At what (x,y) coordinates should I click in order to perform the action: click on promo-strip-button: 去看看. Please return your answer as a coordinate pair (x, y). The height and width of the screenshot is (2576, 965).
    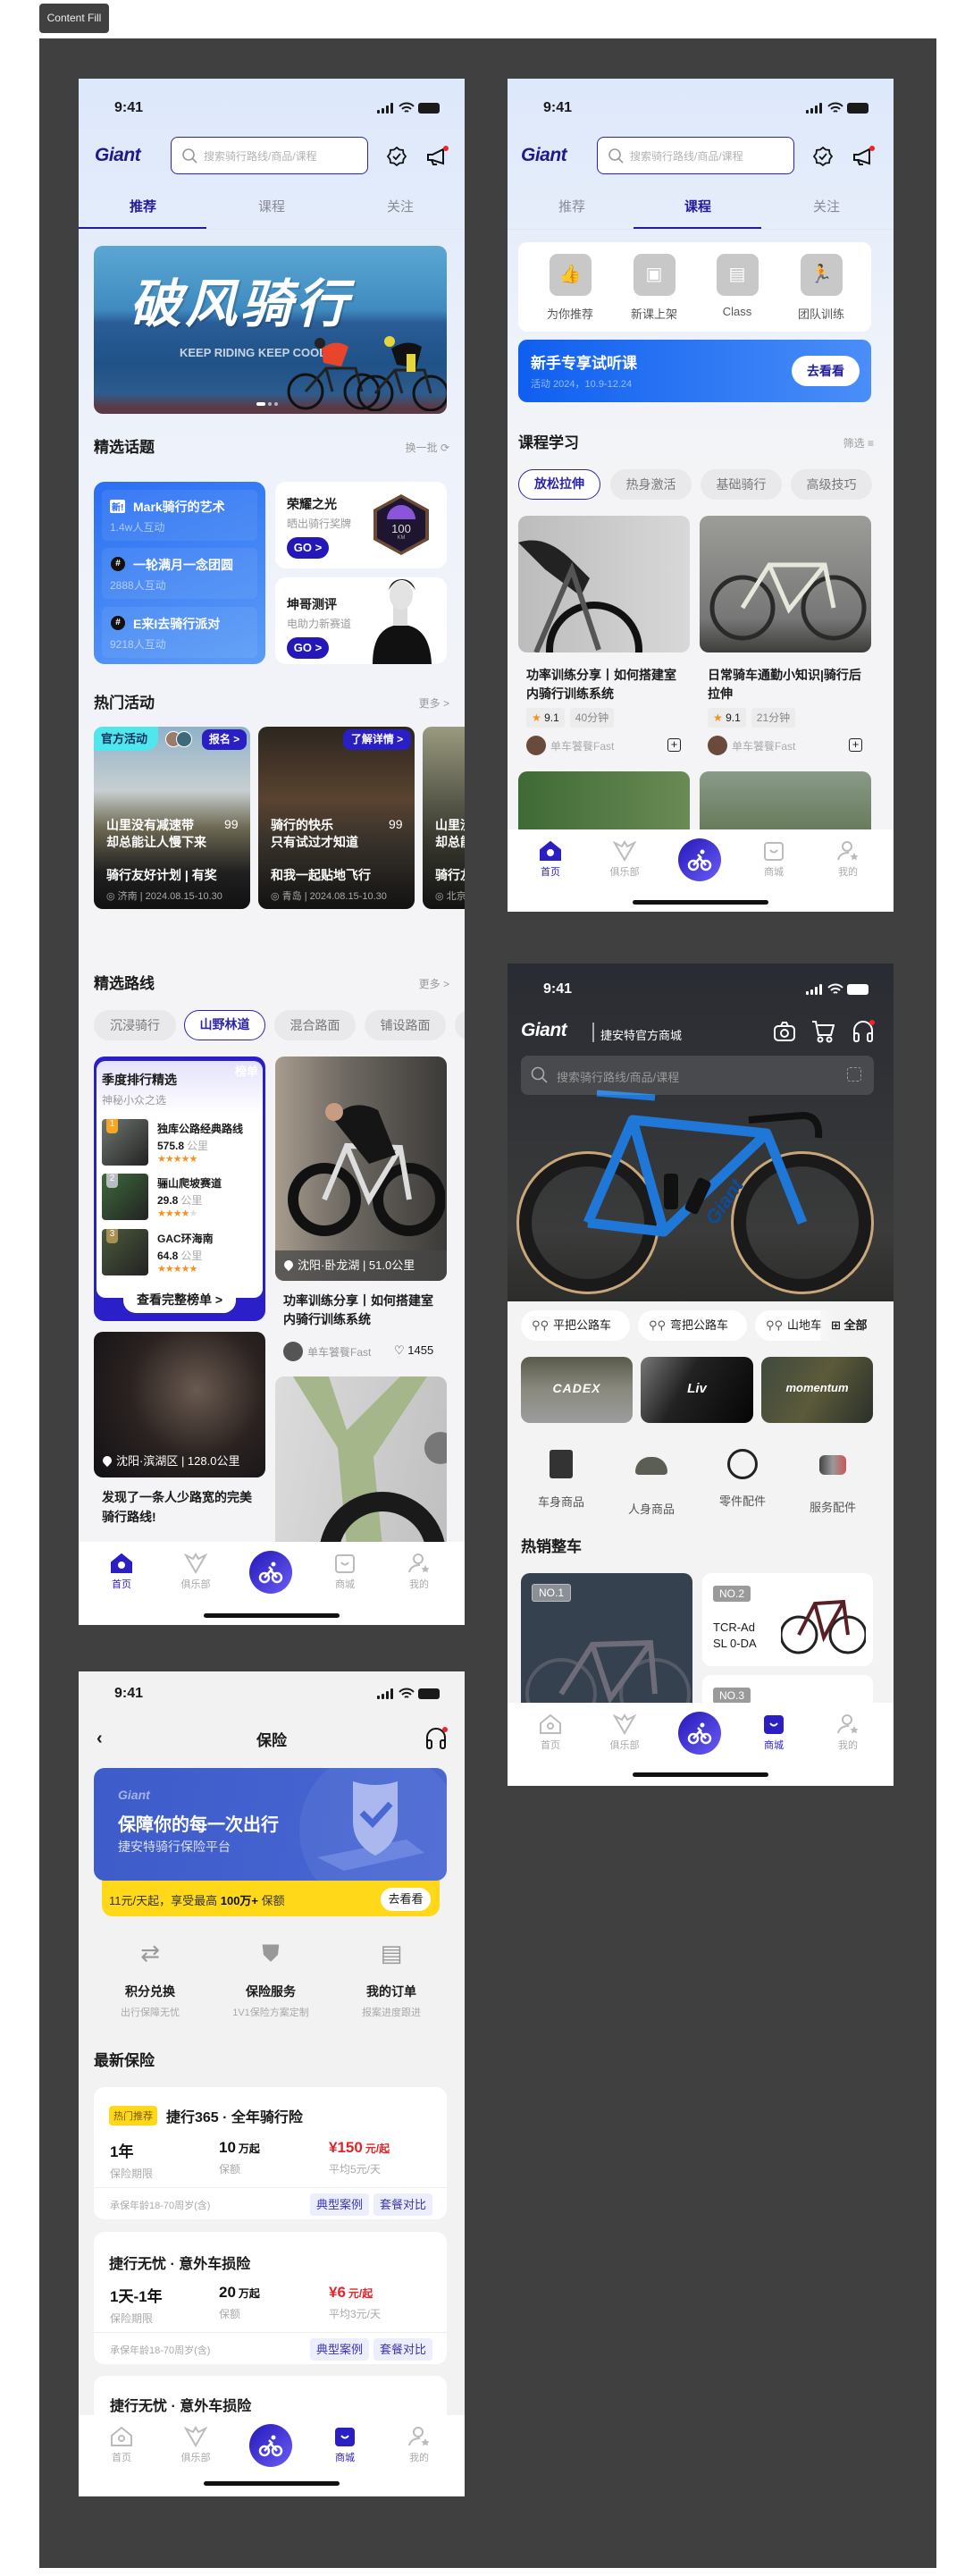
    Looking at the image, I should click on (406, 1900).